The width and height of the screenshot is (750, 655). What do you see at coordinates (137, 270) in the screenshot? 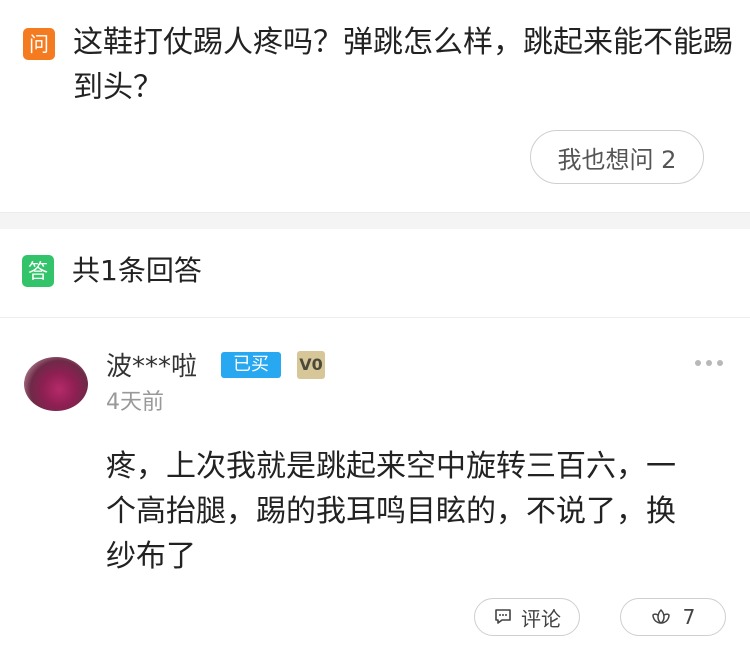
I see `answer-count: 共1条回答` at bounding box center [137, 270].